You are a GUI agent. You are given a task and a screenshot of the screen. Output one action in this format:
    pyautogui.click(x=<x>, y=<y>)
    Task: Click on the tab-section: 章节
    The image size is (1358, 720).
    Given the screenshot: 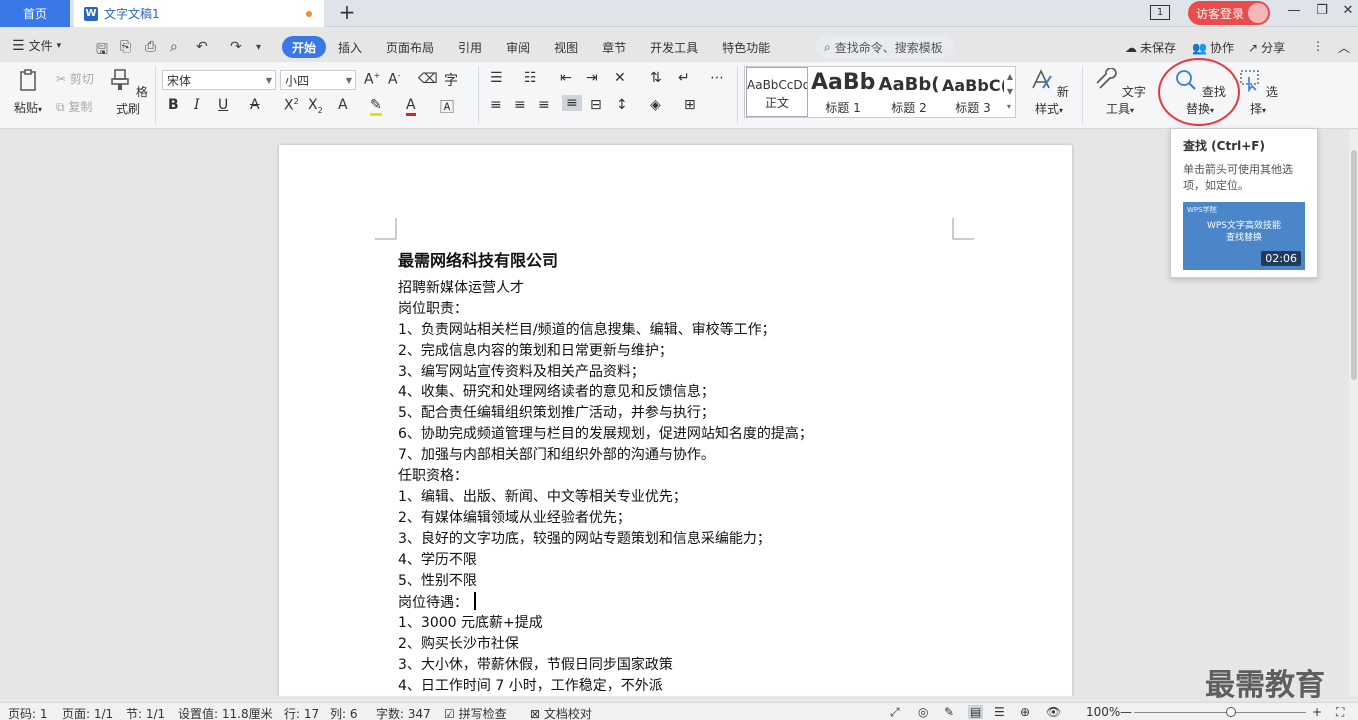 What is the action you would take?
    pyautogui.click(x=614, y=47)
    